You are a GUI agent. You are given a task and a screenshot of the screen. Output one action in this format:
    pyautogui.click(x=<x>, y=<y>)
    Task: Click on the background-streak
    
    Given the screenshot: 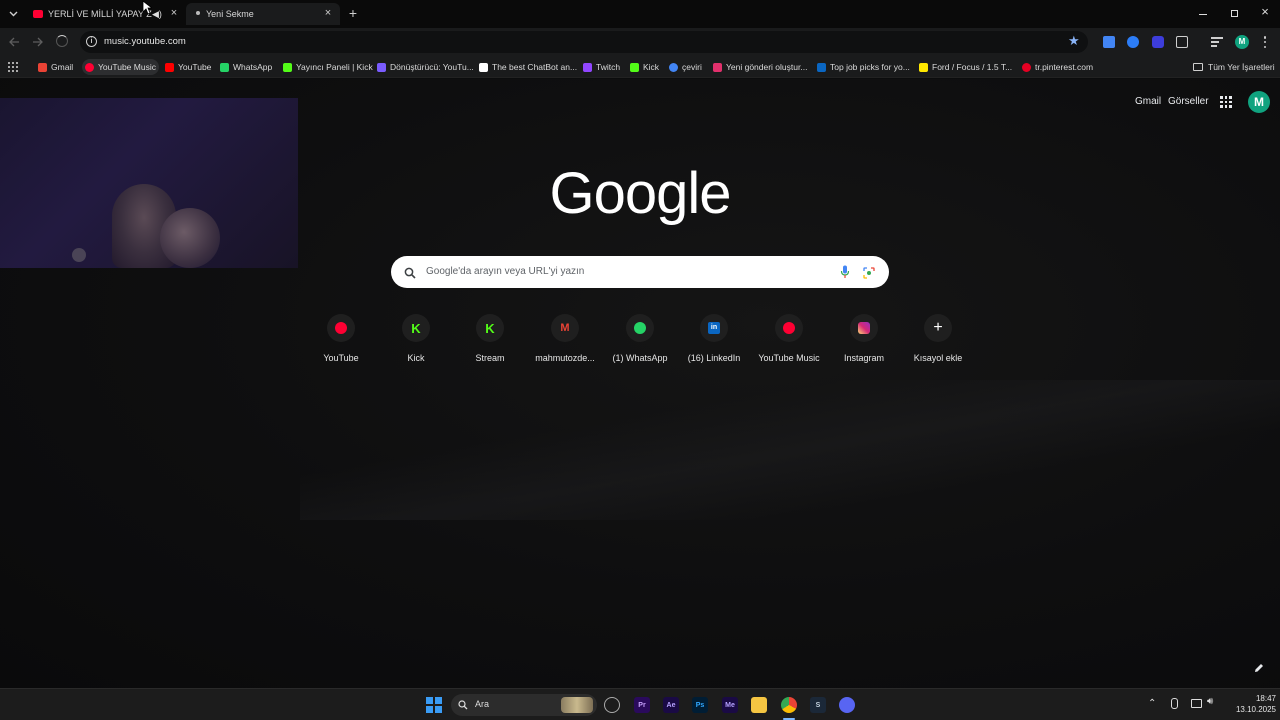 What is the action you would take?
    pyautogui.click(x=790, y=450)
    